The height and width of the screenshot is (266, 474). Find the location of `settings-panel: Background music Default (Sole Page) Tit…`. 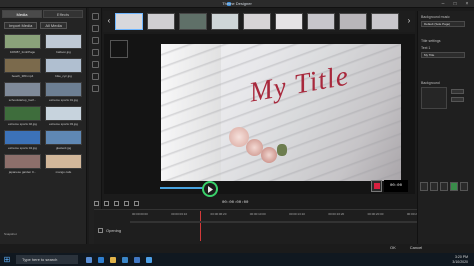

settings-panel: Background music Default (Sole Page) Tit… is located at coordinates (445, 127).